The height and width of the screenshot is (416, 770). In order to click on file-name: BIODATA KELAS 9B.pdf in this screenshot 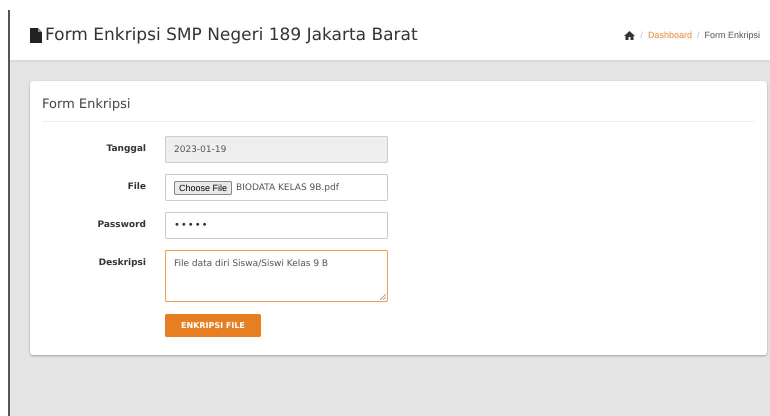, I will do `click(287, 187)`.